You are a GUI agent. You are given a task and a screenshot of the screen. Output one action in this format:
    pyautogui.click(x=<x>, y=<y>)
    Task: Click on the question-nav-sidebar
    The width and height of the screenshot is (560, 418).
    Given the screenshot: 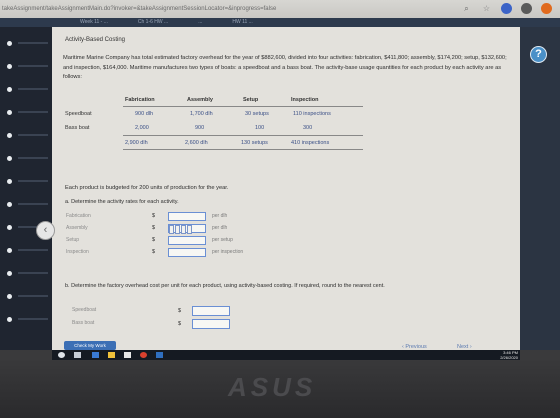 What is the action you would take?
    pyautogui.click(x=26, y=188)
    